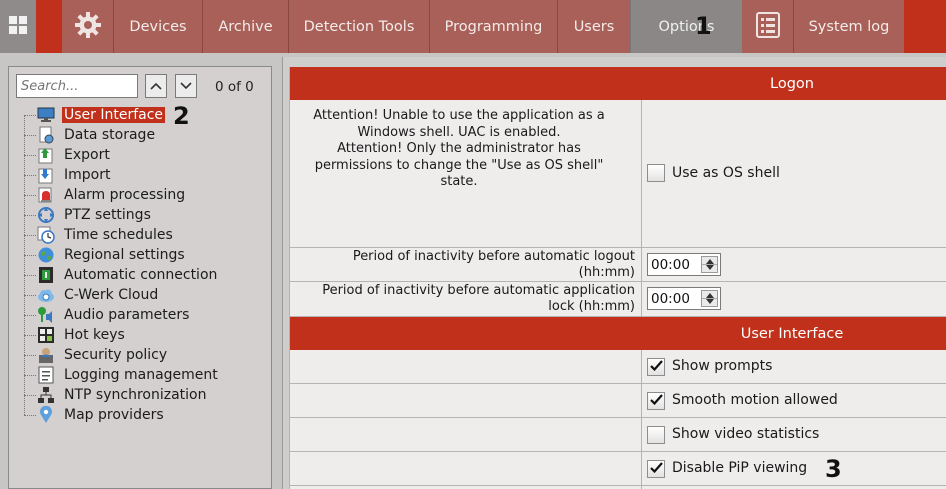  What do you see at coordinates (92, 295) in the screenshot?
I see `tree-item-c-werk-cloud: C-Werk Cloud` at bounding box center [92, 295].